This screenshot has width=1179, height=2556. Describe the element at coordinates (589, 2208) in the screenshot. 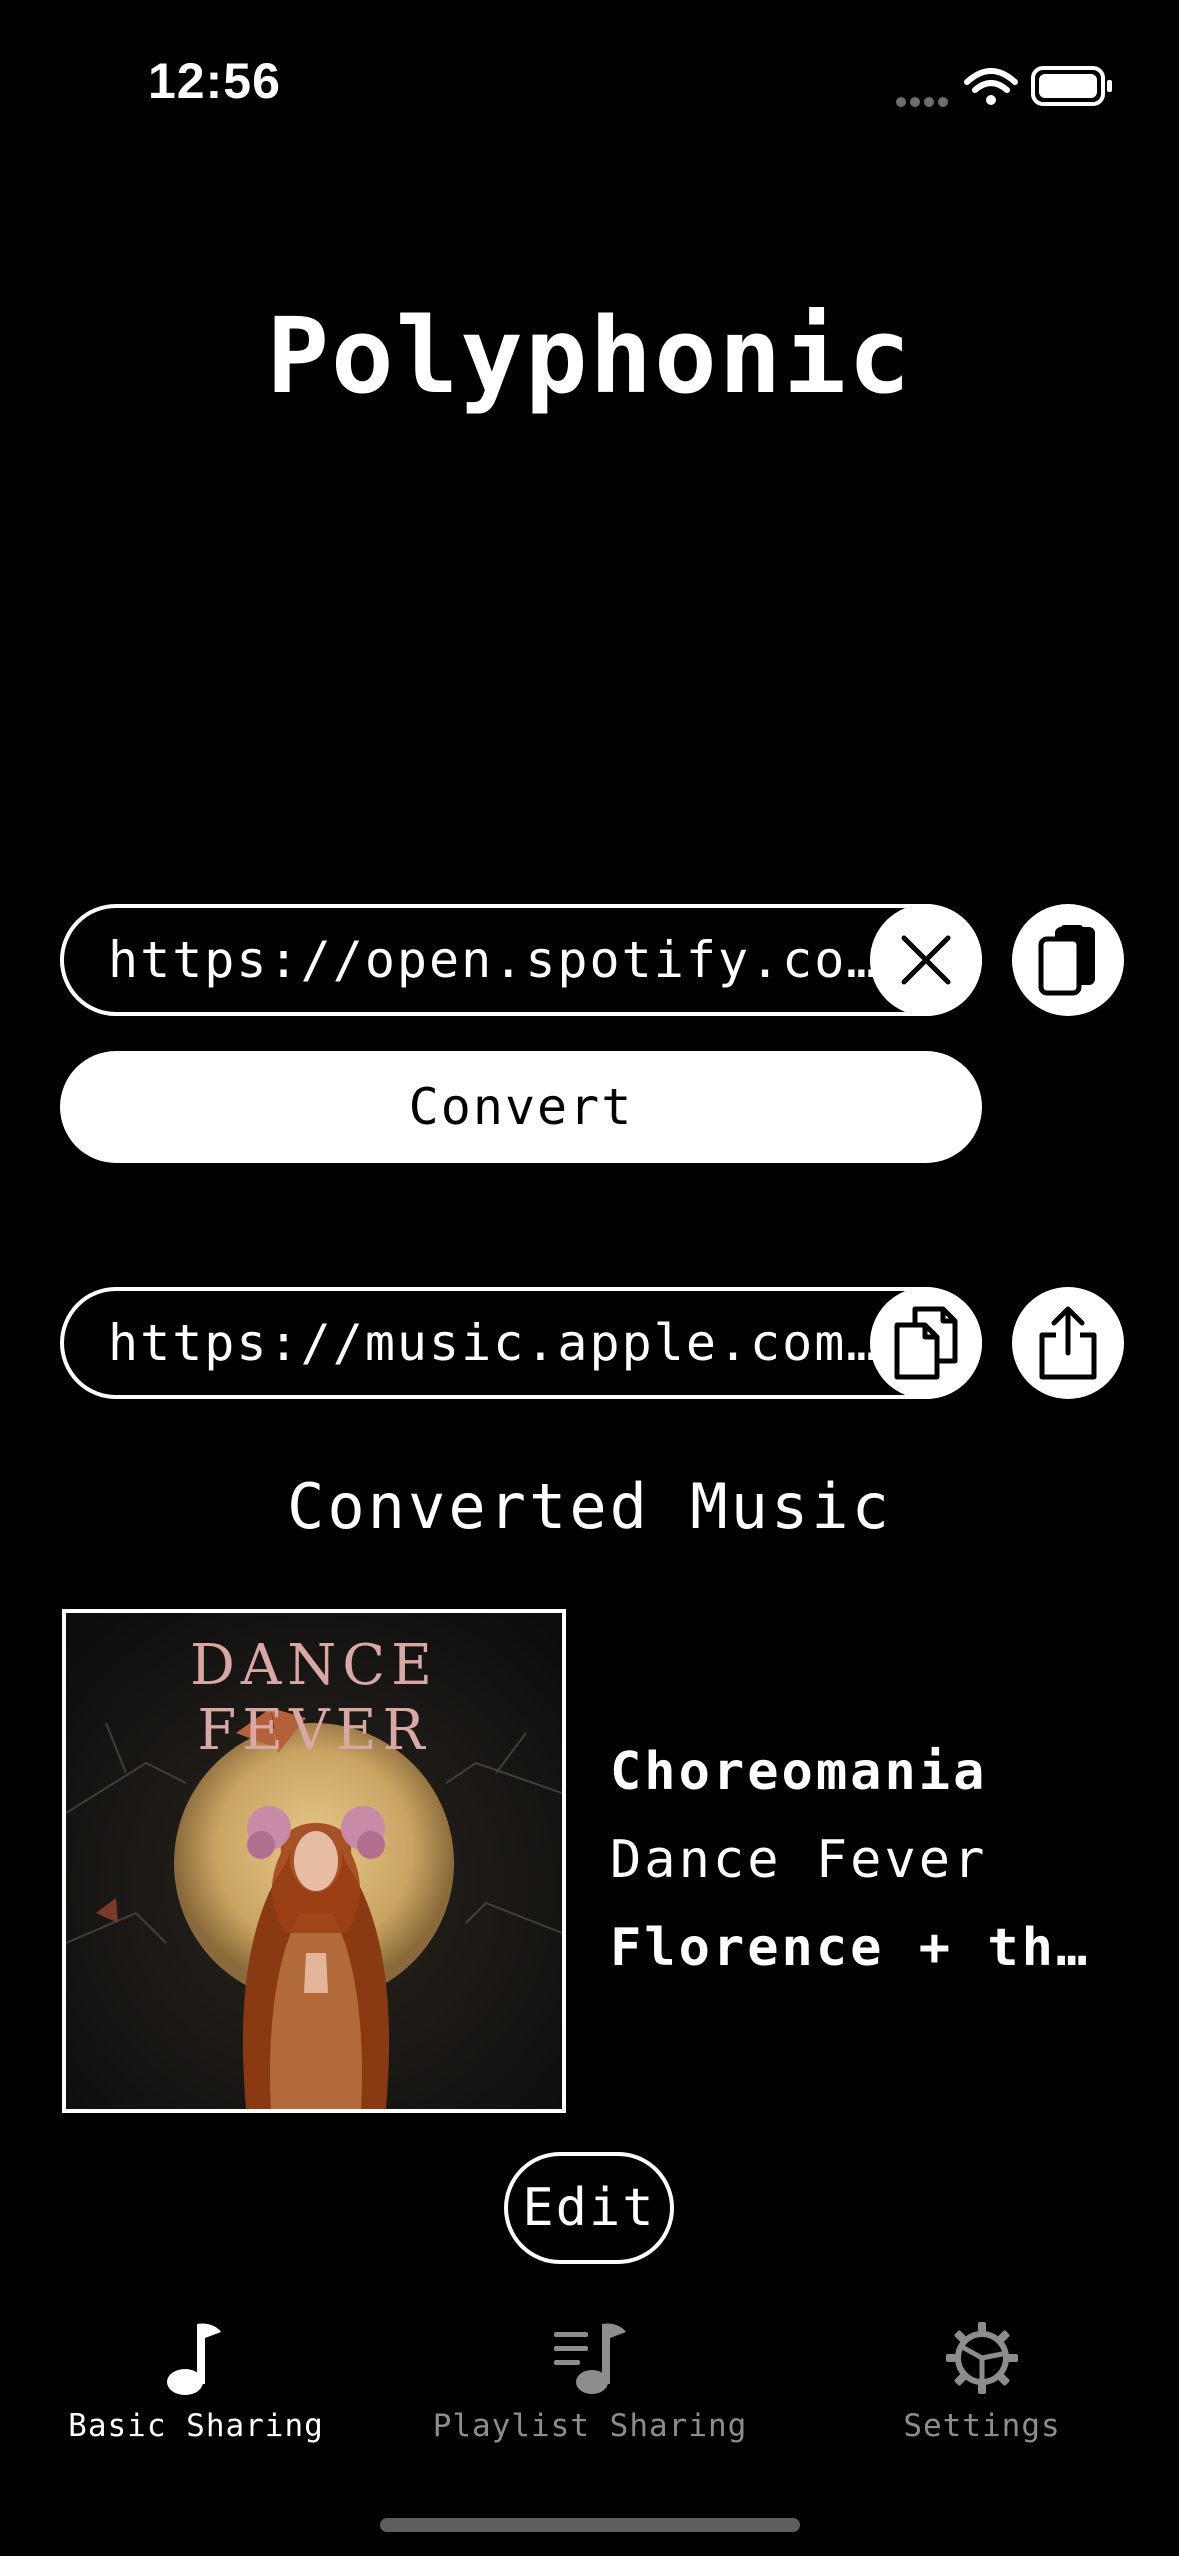

I see `edit-button: Edit` at that location.